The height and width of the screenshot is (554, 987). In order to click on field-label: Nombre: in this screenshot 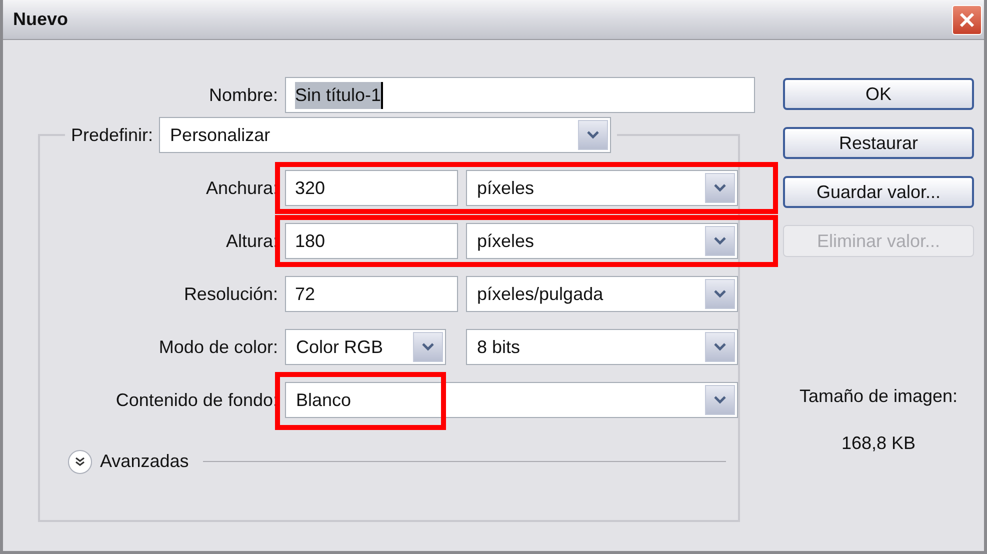, I will do `click(243, 95)`.